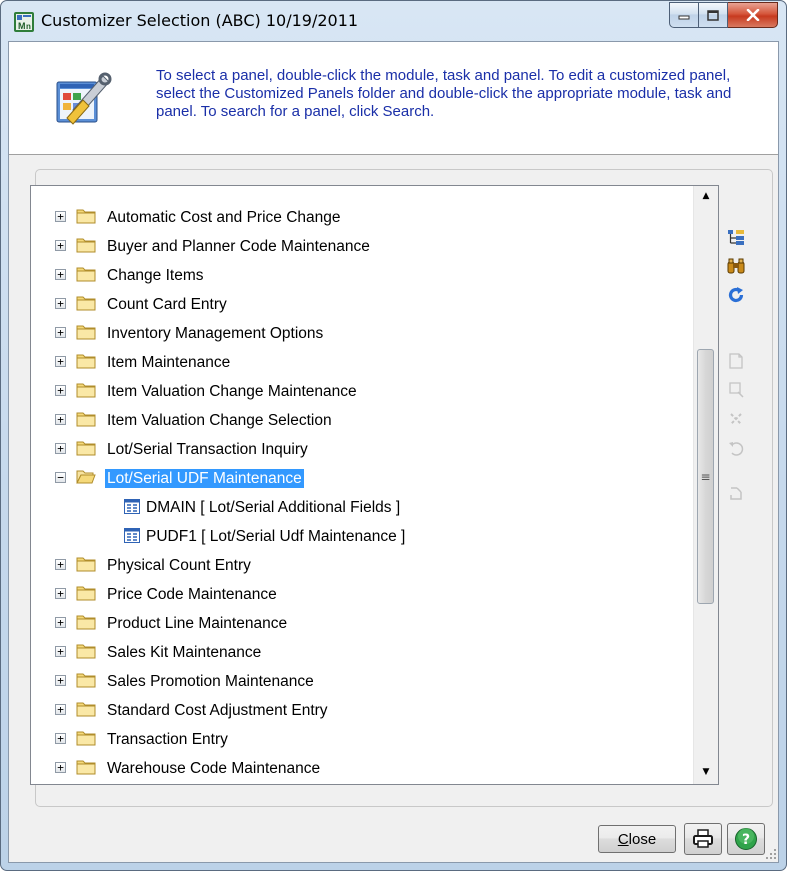 The width and height of the screenshot is (787, 871). I want to click on tree-item: + Sales Promotion Maintenance, so click(363, 681).